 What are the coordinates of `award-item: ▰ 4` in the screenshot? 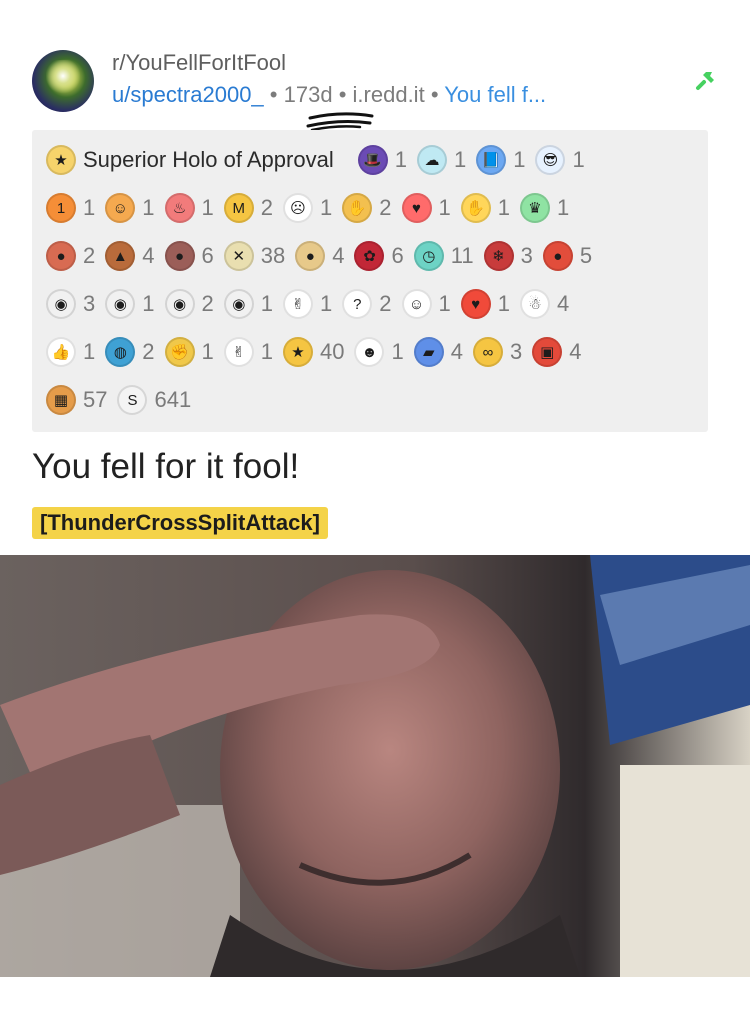 It's located at (438, 352).